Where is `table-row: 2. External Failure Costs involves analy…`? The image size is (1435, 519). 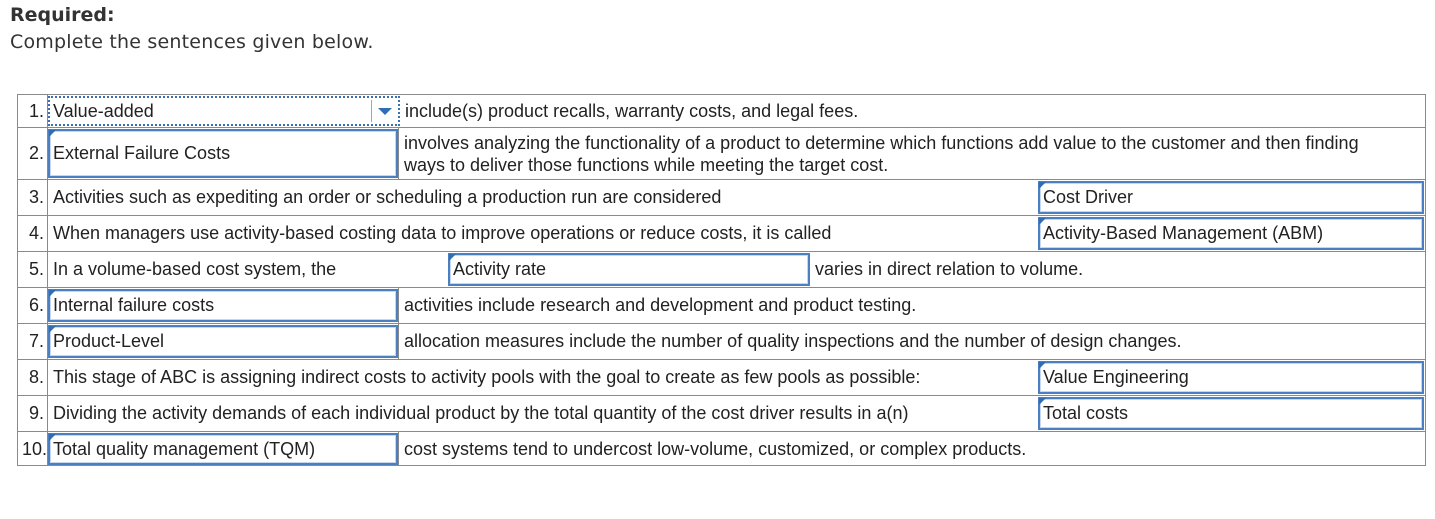
table-row: 2. External Failure Costs involves analy… is located at coordinates (721, 154).